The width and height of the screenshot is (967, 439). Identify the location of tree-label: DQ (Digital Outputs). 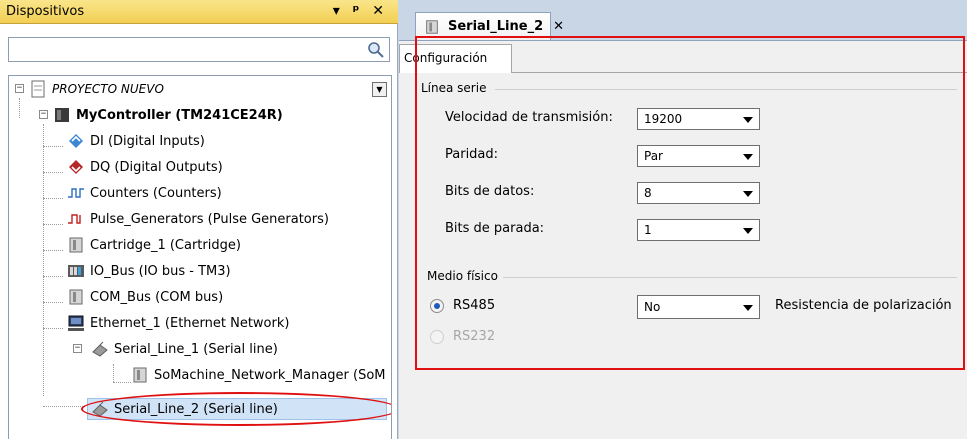
(156, 167).